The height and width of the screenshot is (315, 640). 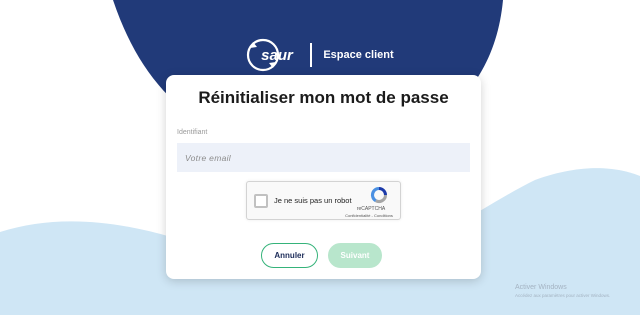 What do you see at coordinates (355, 255) in the screenshot?
I see `next-button: Suivant` at bounding box center [355, 255].